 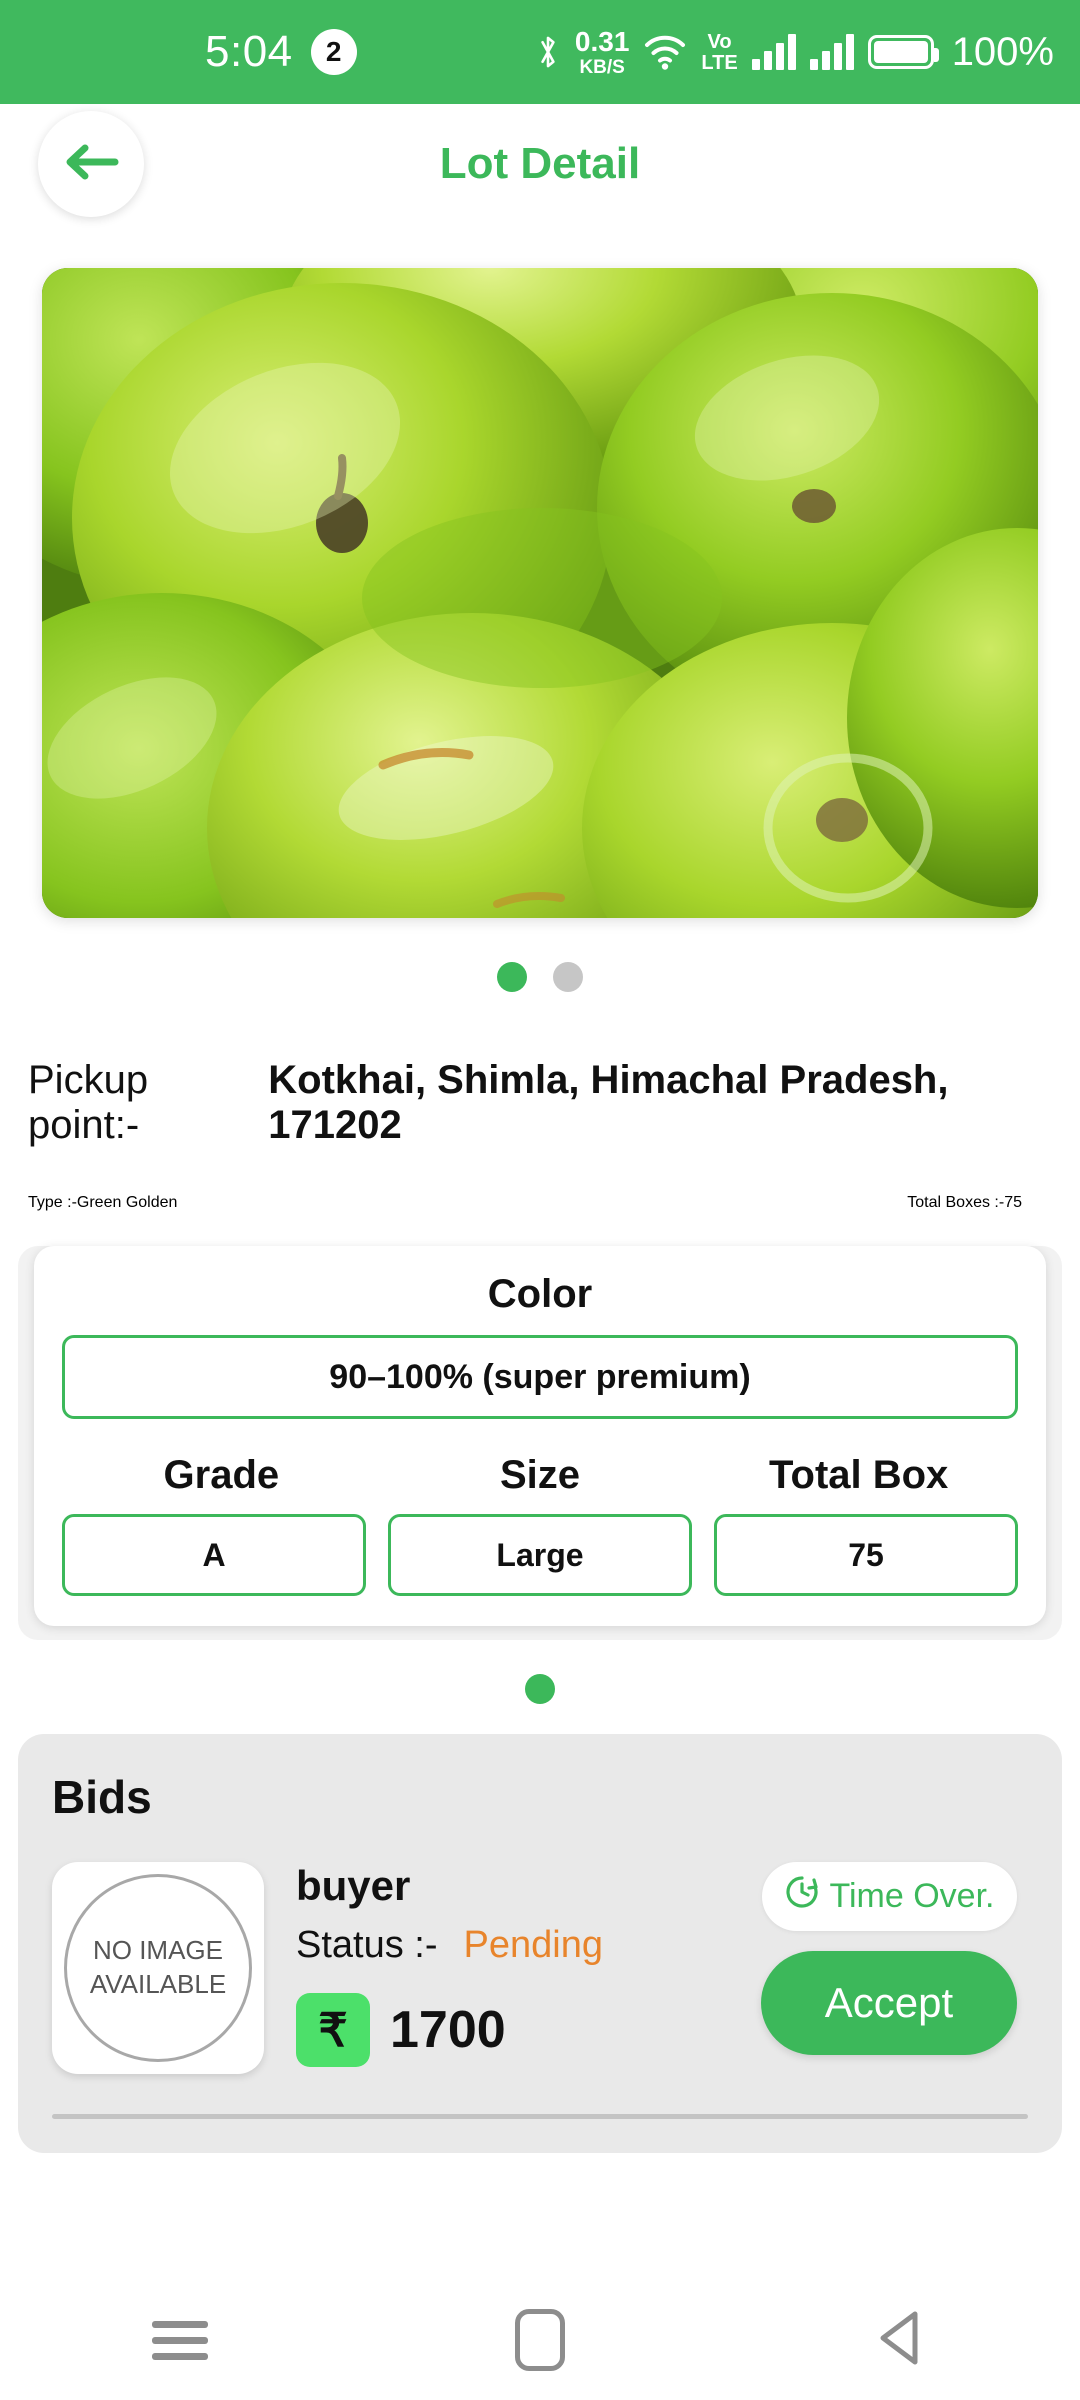 What do you see at coordinates (859, 1475) in the screenshot?
I see `column-header-total-box: Total Box` at bounding box center [859, 1475].